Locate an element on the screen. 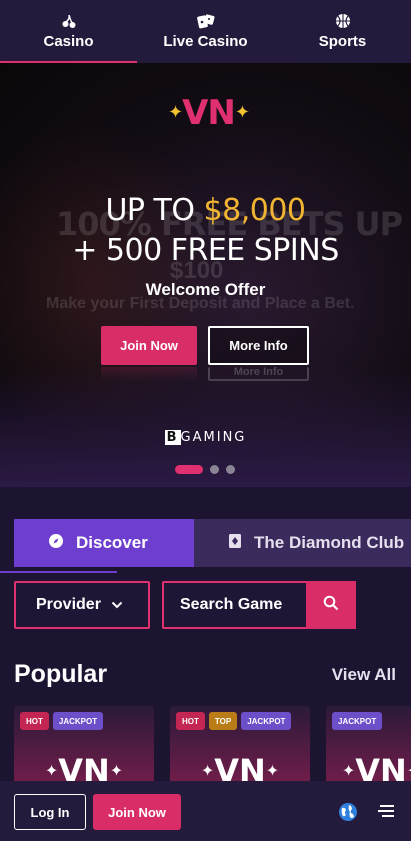  tab-diamond-club-label: The Diamond Club is located at coordinates (329, 542).